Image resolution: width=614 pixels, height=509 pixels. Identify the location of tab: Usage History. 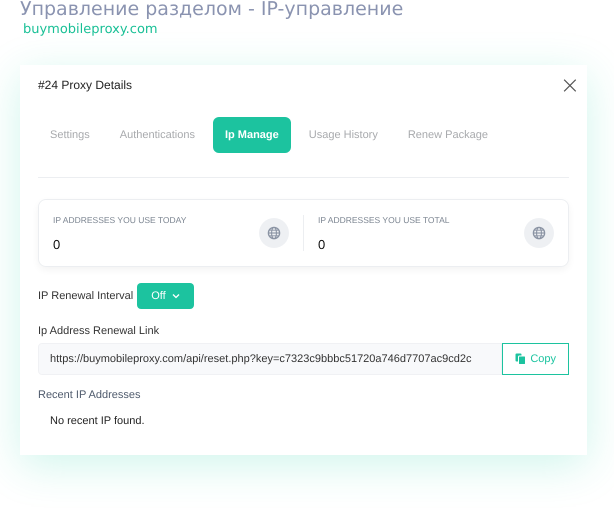
(343, 135).